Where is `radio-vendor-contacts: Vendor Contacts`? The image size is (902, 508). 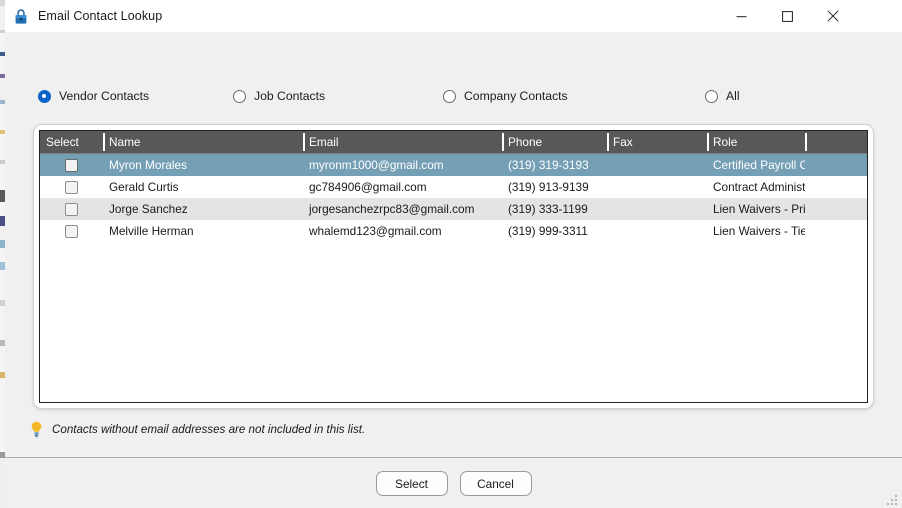 radio-vendor-contacts: Vendor Contacts is located at coordinates (93, 96).